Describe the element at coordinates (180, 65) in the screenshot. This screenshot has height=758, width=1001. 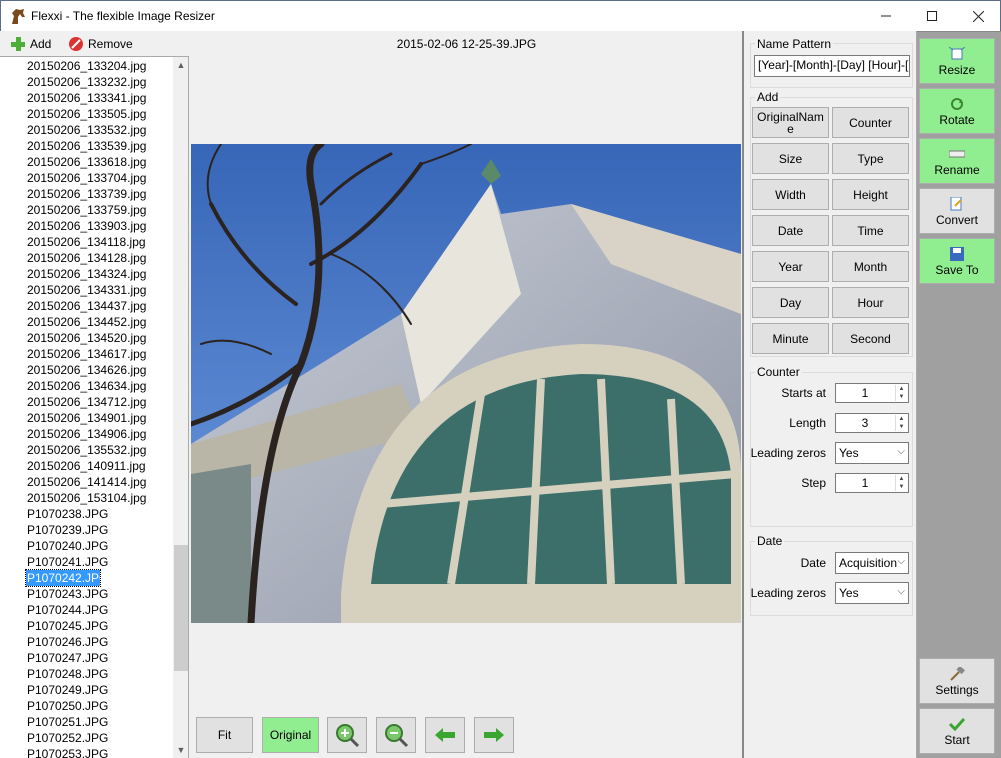
I see `scroll-up-icon: ▲` at that location.